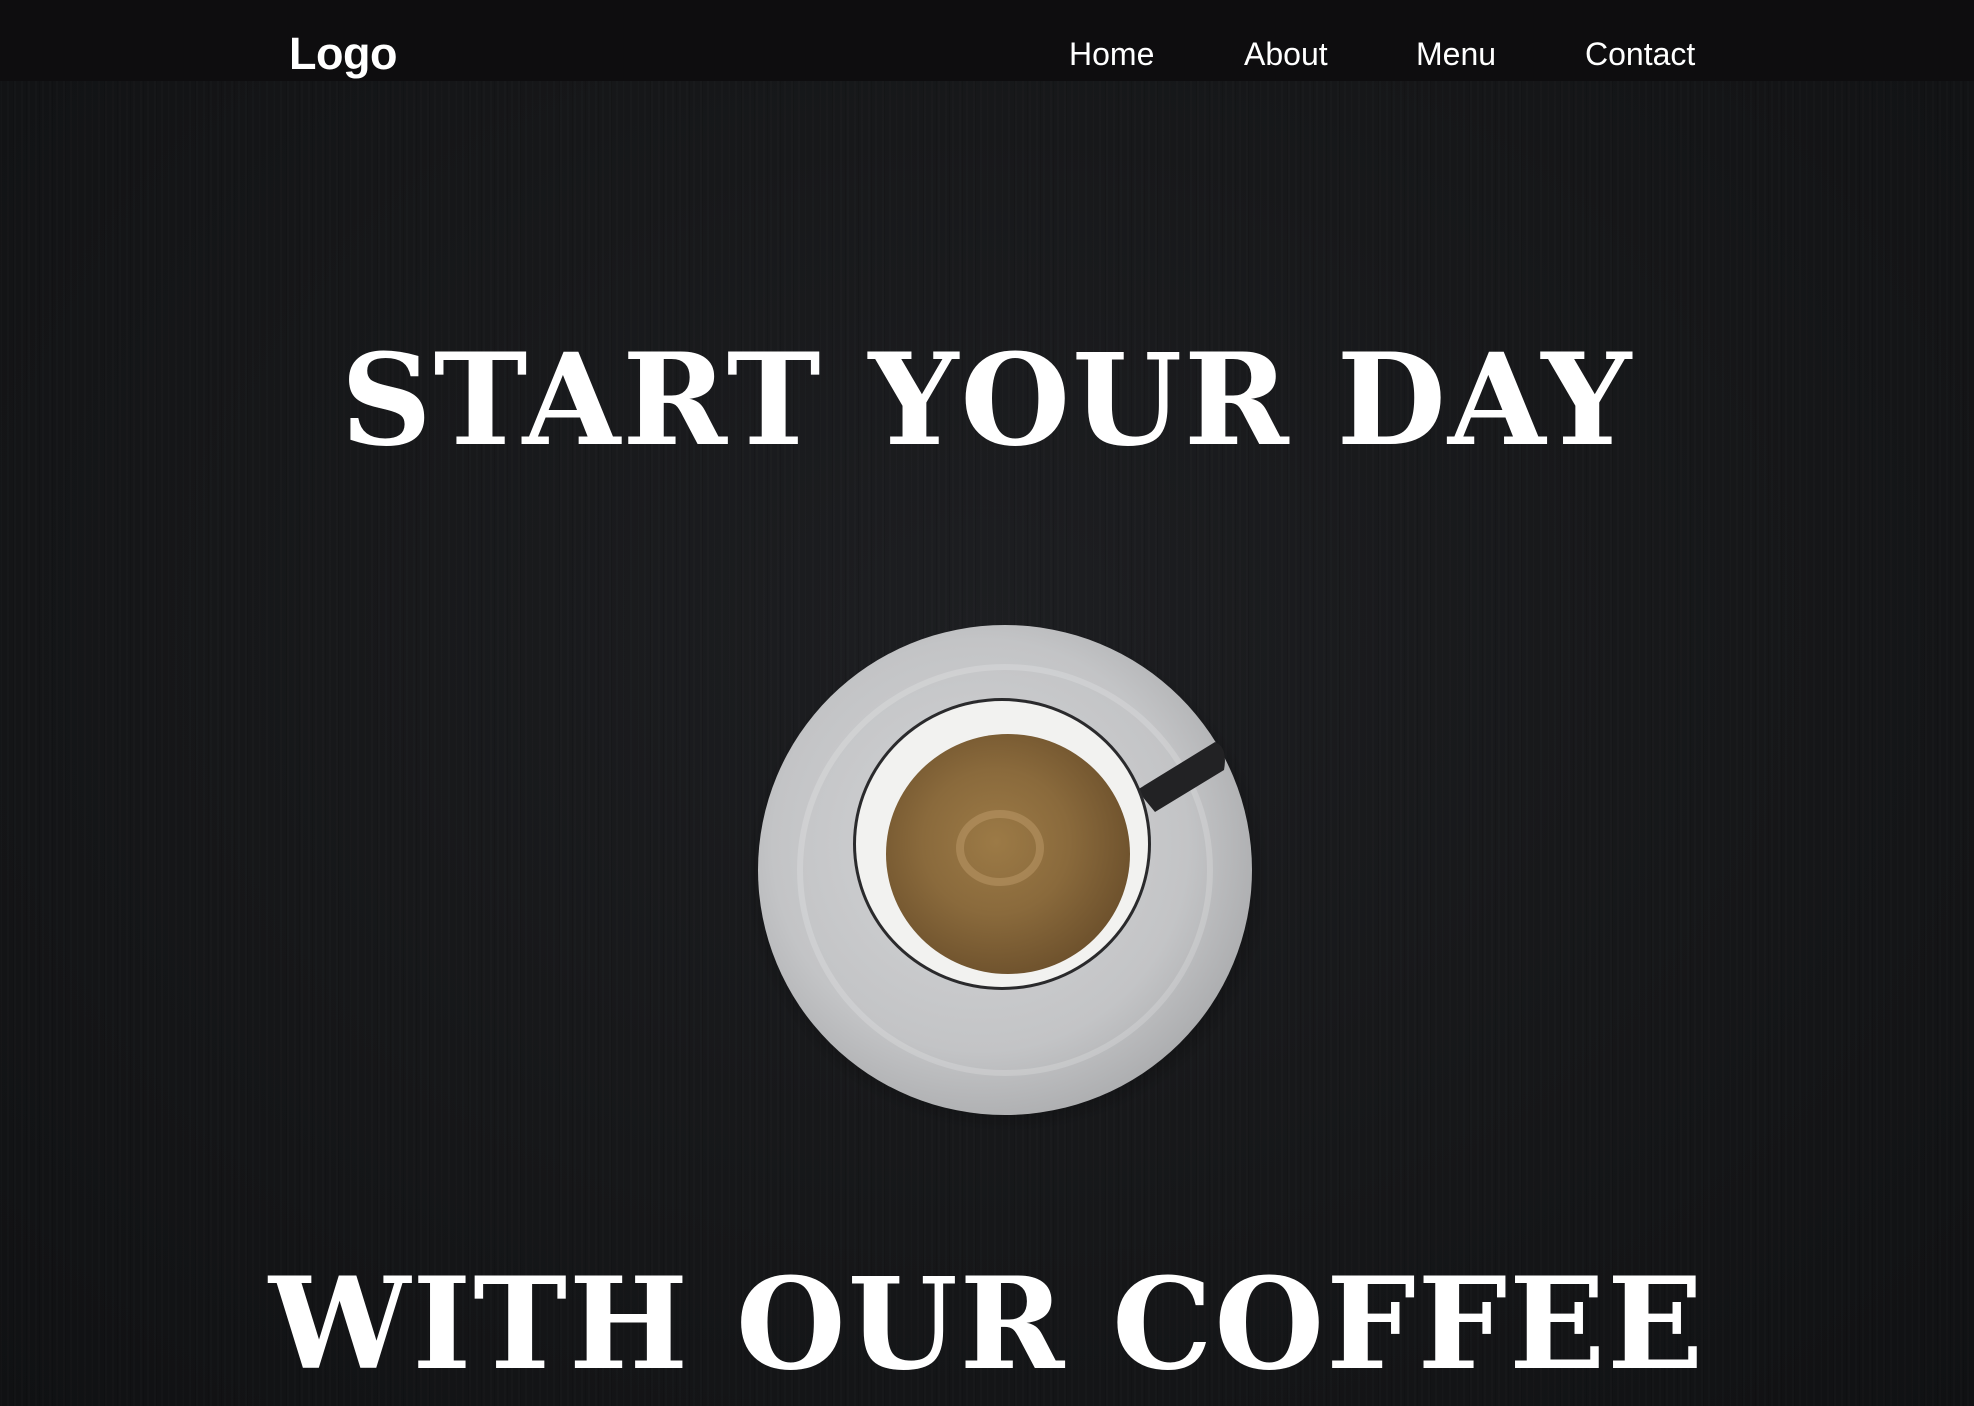 Image resolution: width=1974 pixels, height=1406 pixels. What do you see at coordinates (987, 40) in the screenshot?
I see `navbar: Logo Home About Menu Contact` at bounding box center [987, 40].